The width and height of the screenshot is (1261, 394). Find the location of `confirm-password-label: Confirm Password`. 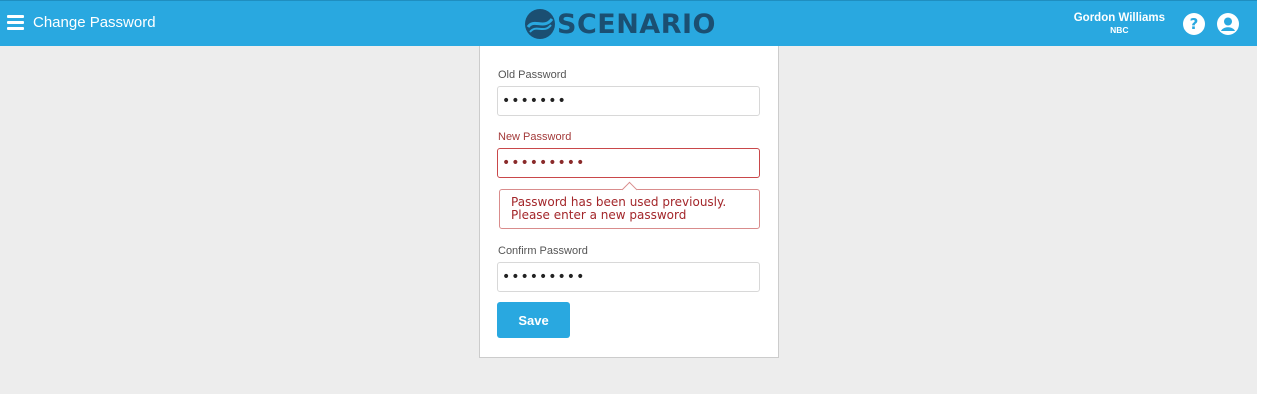

confirm-password-label: Confirm Password is located at coordinates (543, 251).